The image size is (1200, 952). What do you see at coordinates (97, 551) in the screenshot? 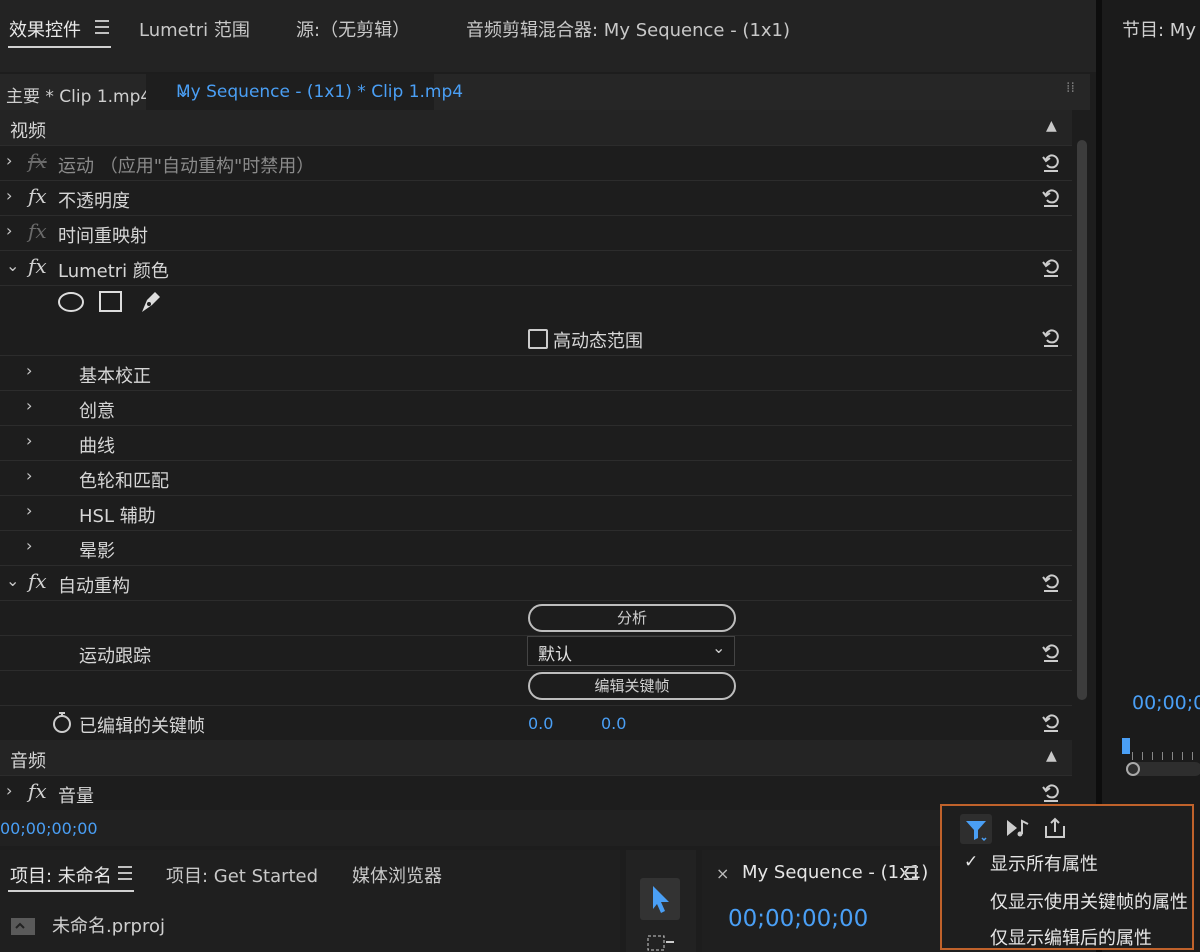
I see `sub-label: 晕影` at bounding box center [97, 551].